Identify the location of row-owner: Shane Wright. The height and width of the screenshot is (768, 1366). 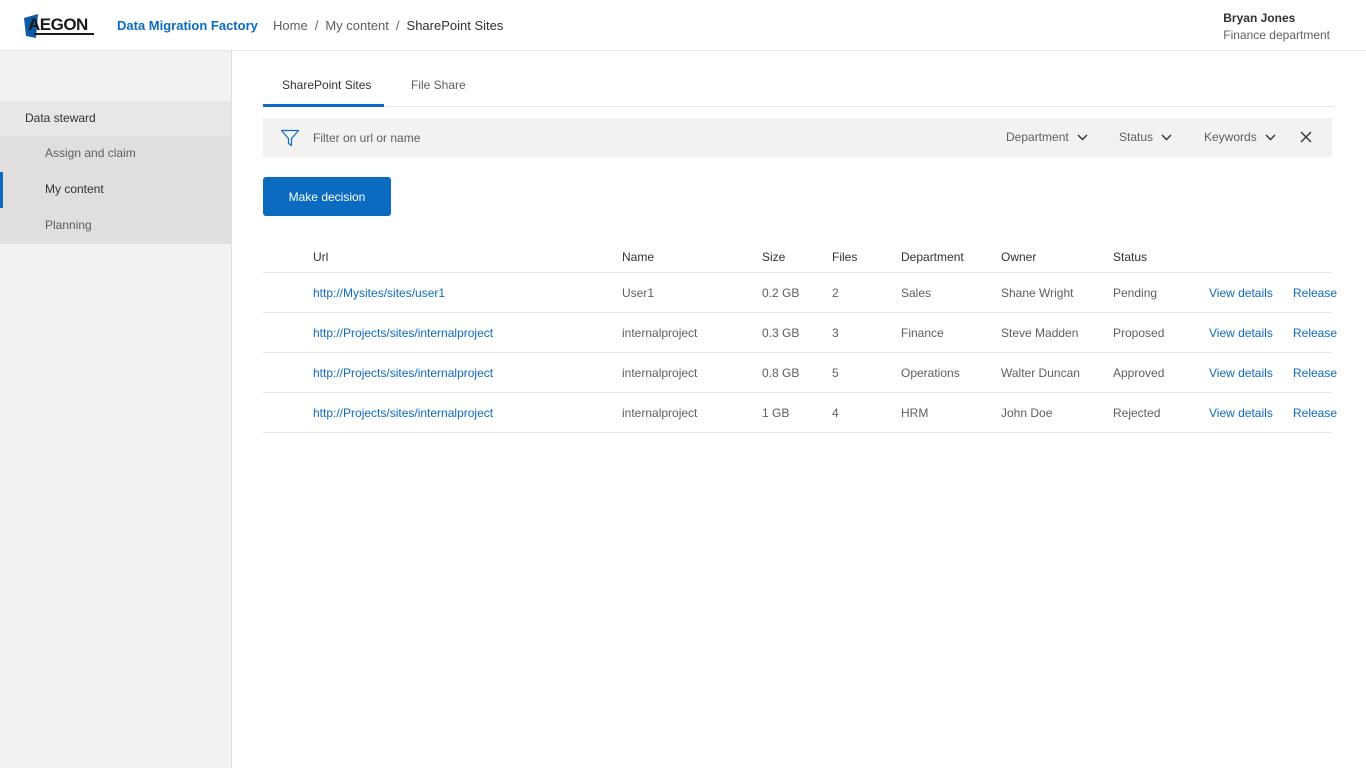
(1037, 293).